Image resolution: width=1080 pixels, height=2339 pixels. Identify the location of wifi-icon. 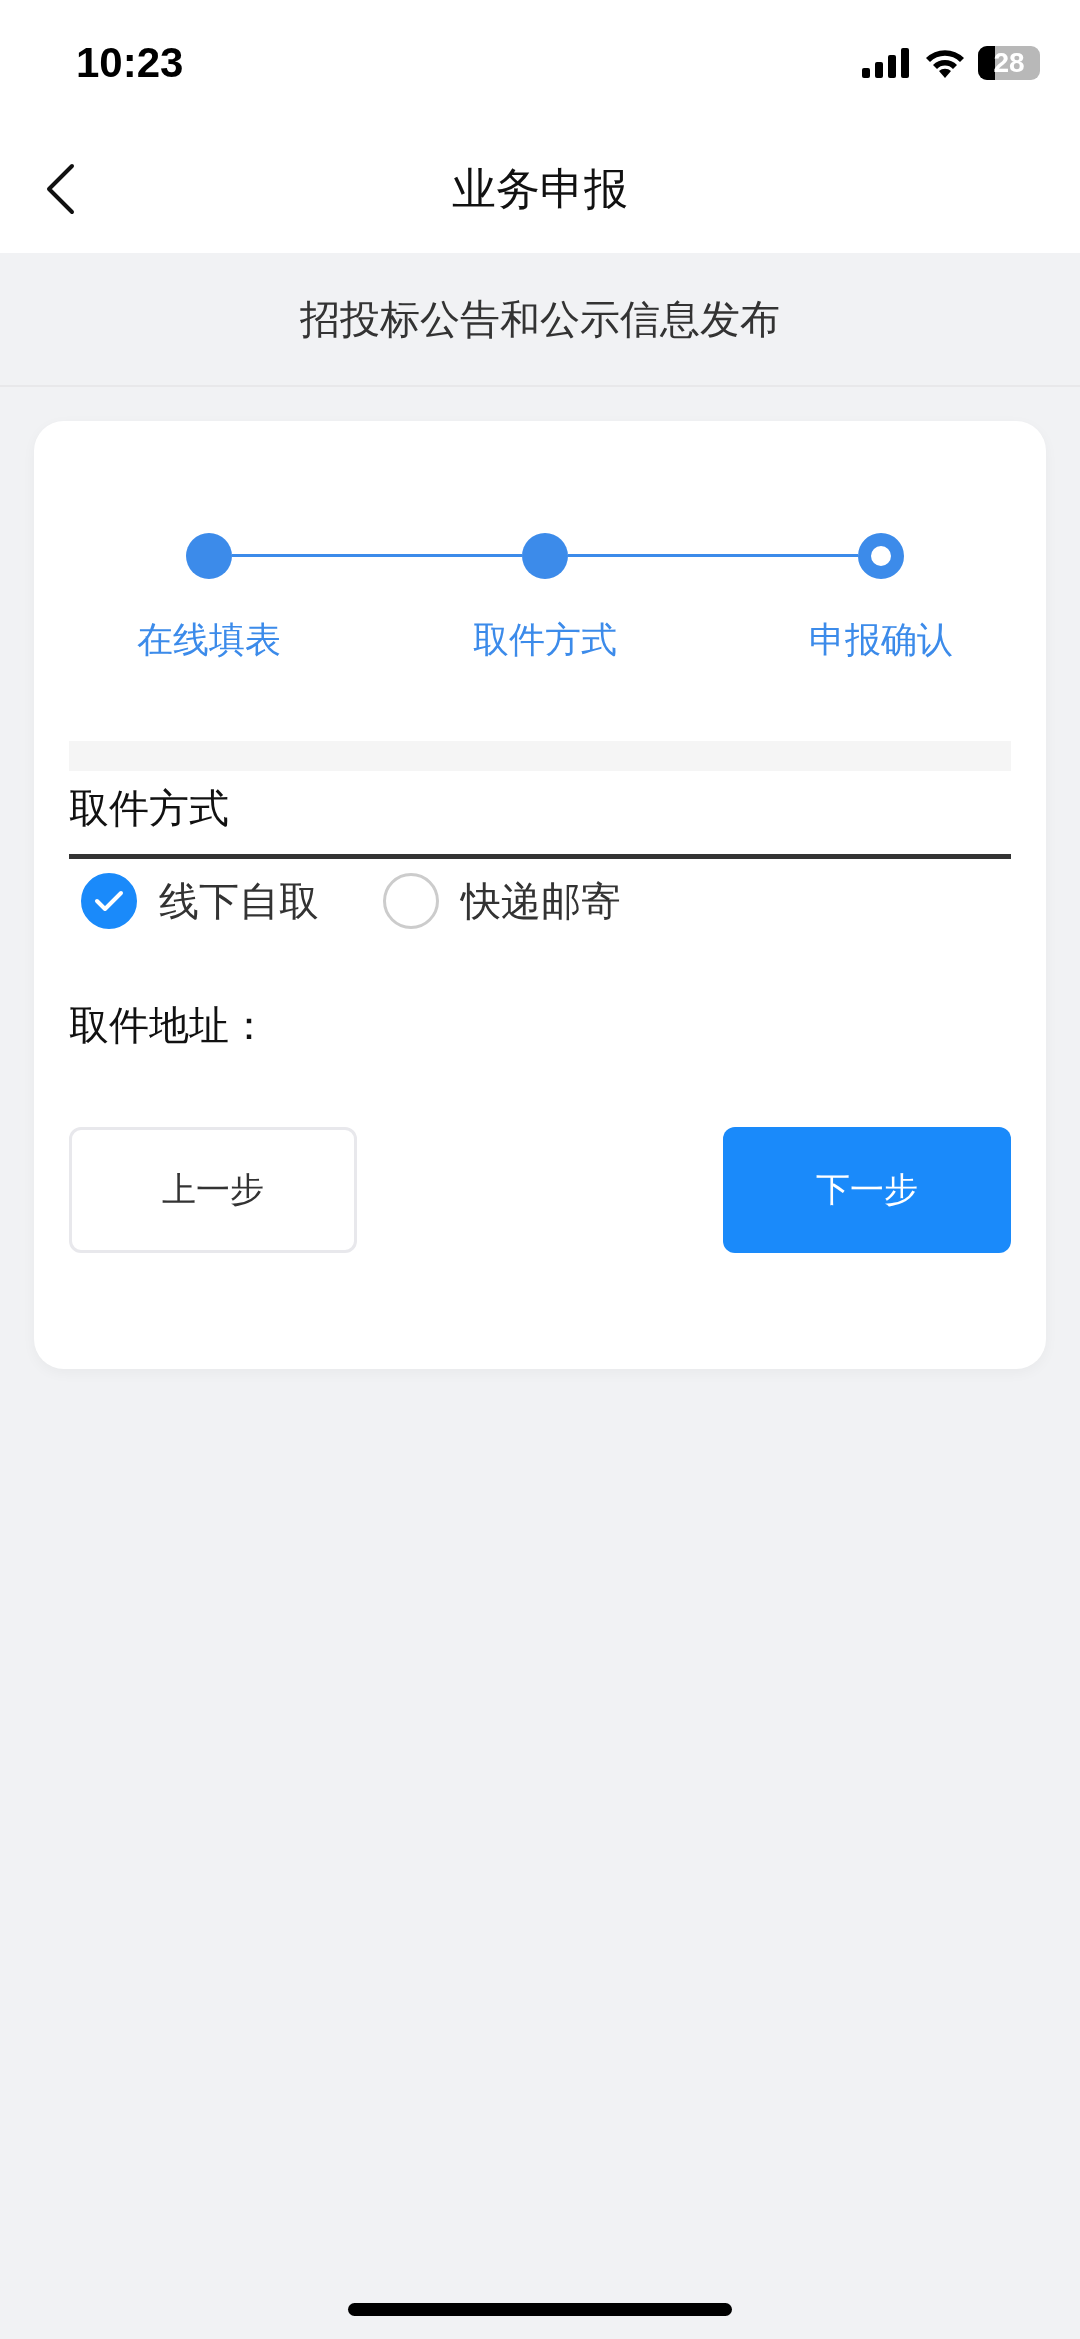
(945, 62).